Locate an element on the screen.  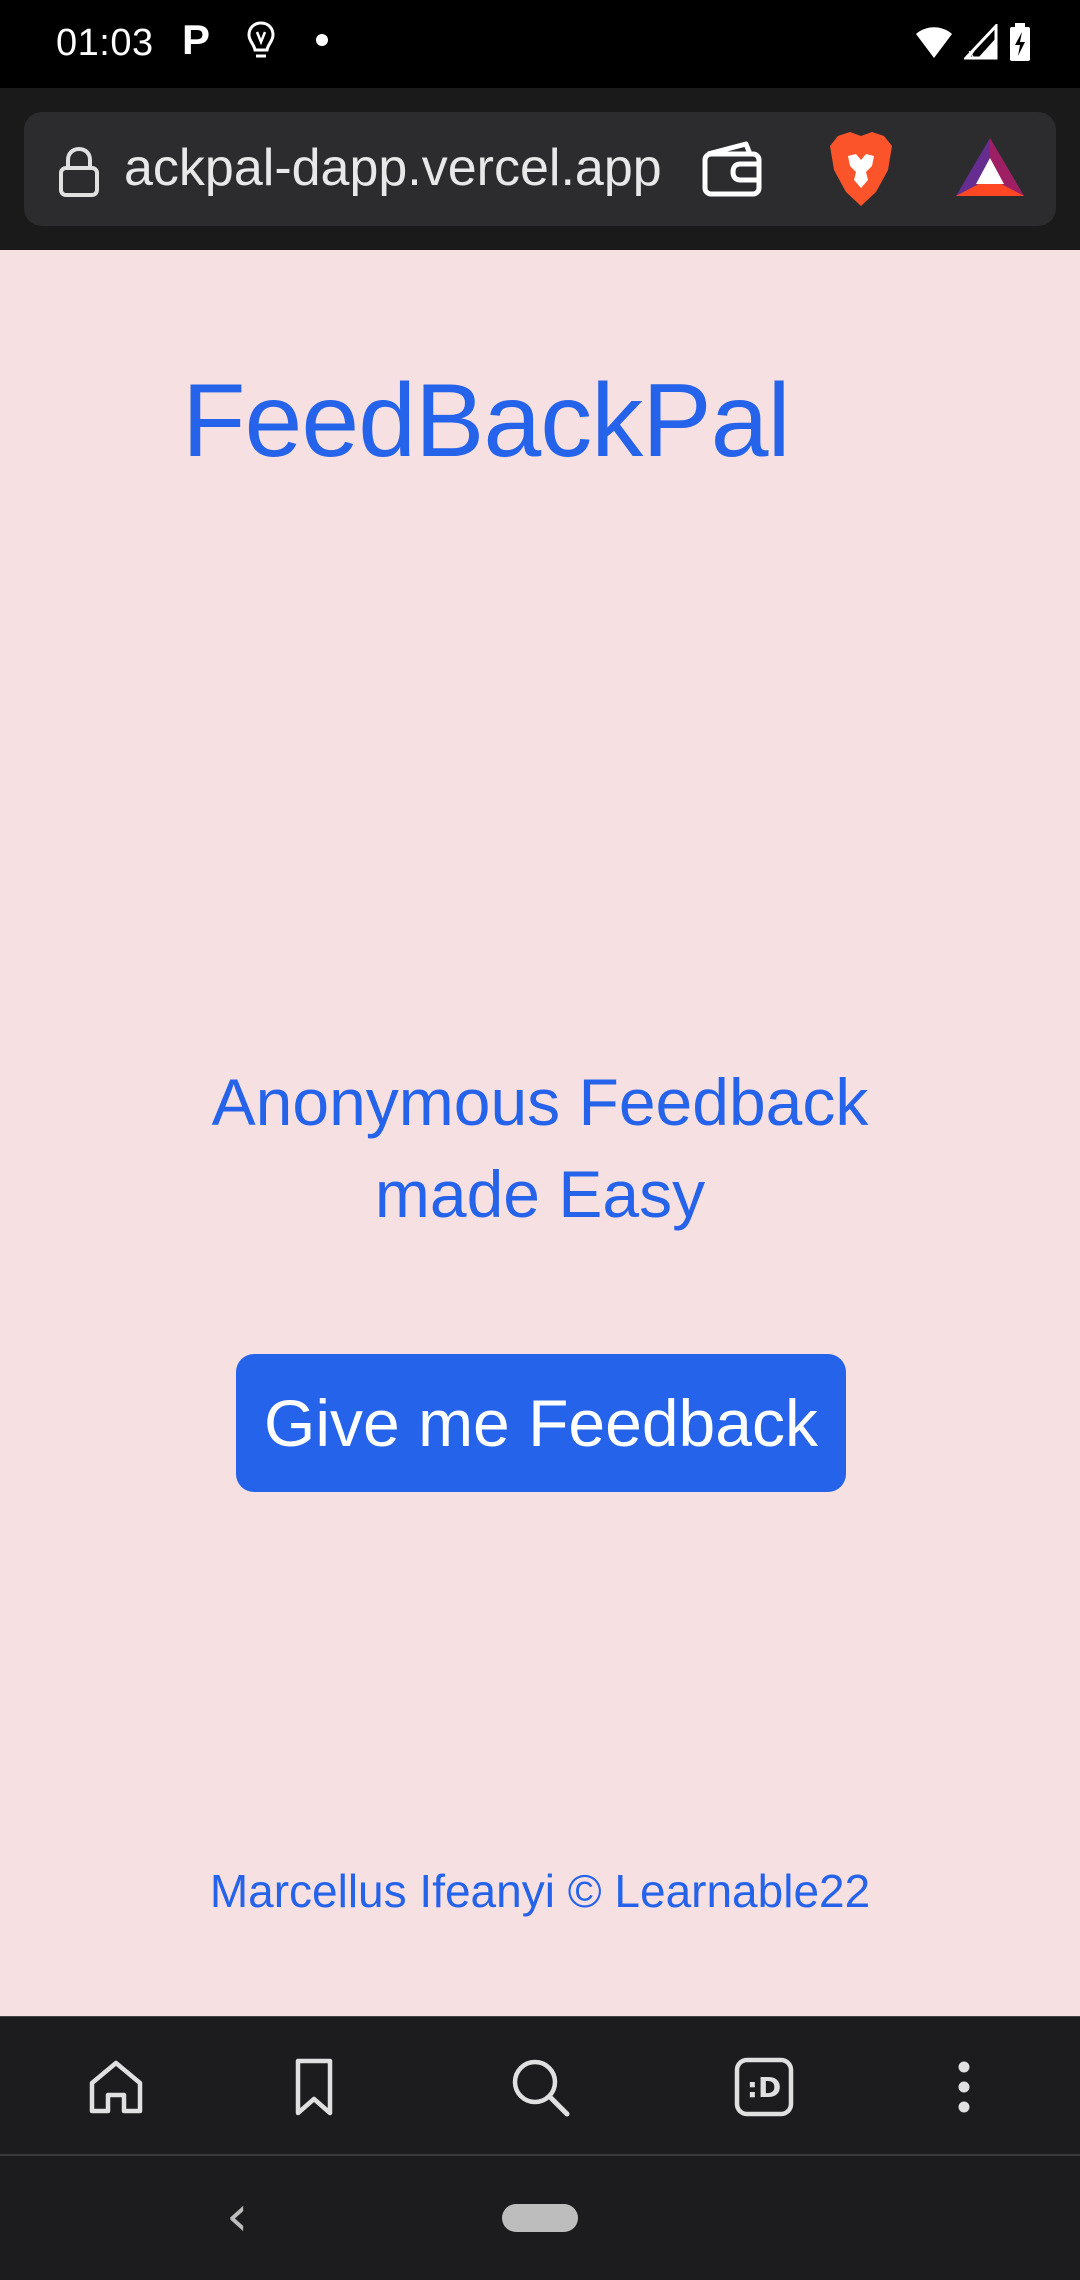
search-icon is located at coordinates (540, 2087).